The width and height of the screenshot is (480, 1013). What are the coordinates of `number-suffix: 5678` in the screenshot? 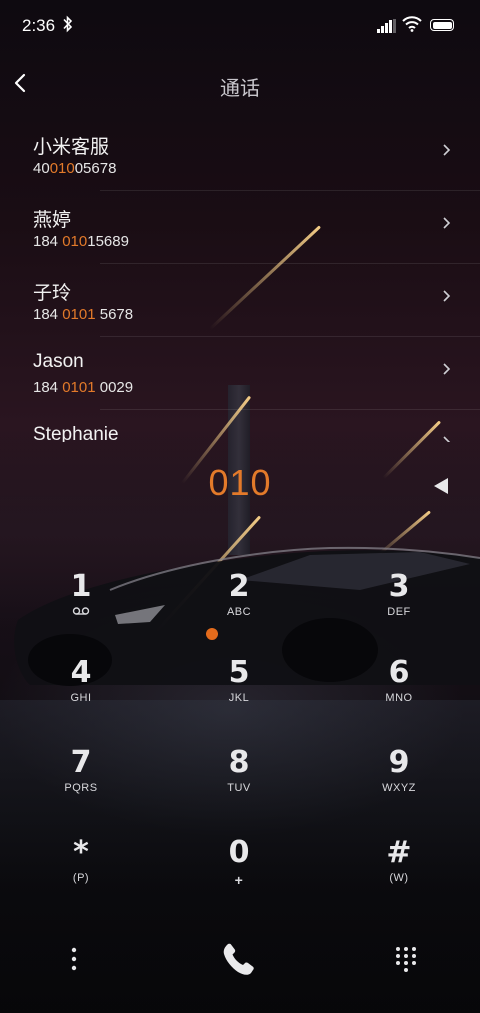 It's located at (114, 314).